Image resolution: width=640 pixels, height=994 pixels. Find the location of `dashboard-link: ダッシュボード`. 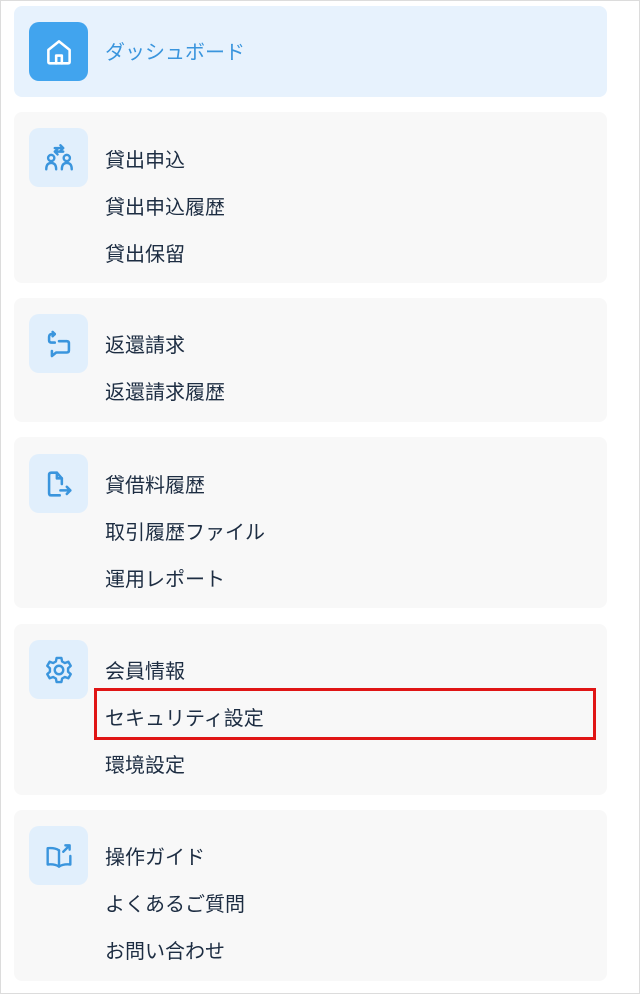

dashboard-link: ダッシュボード is located at coordinates (175, 52).